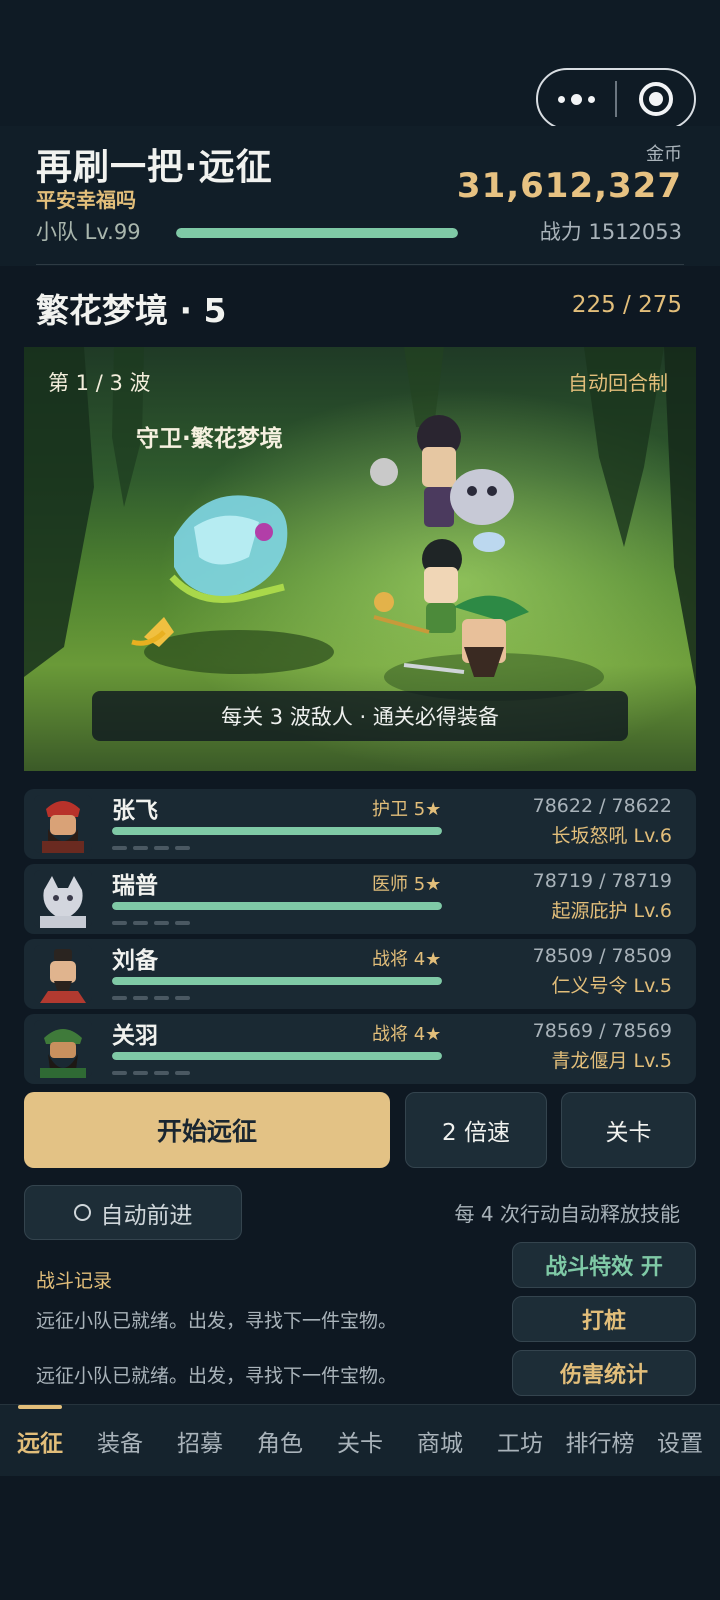  I want to click on more-dots-icon, so click(562, 99).